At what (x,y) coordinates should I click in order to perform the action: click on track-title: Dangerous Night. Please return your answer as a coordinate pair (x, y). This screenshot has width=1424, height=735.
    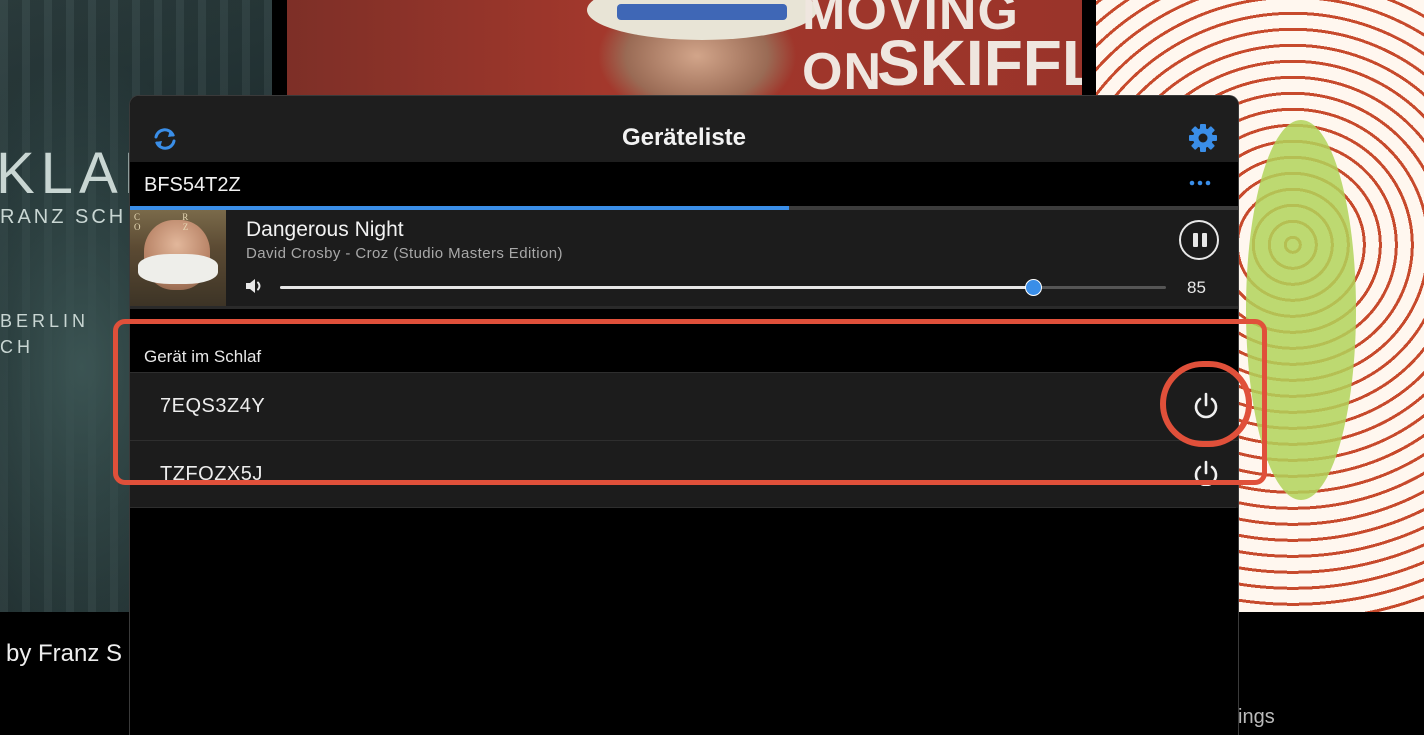
    Looking at the image, I should click on (325, 229).